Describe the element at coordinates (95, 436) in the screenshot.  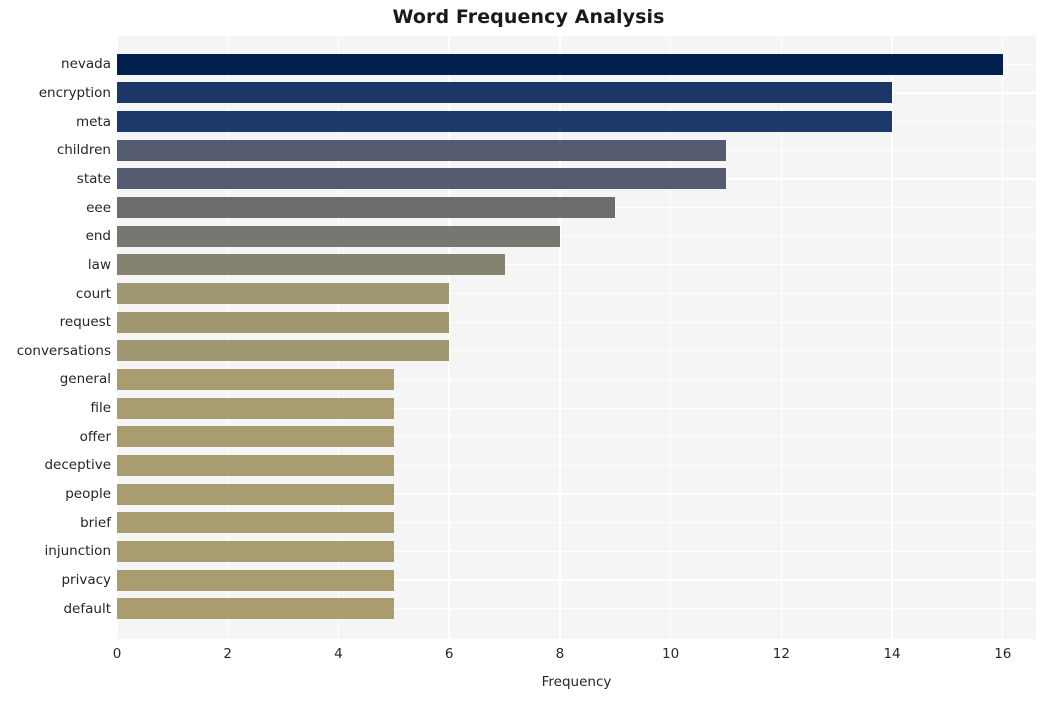
I see `y-tick-label: offer` at that location.